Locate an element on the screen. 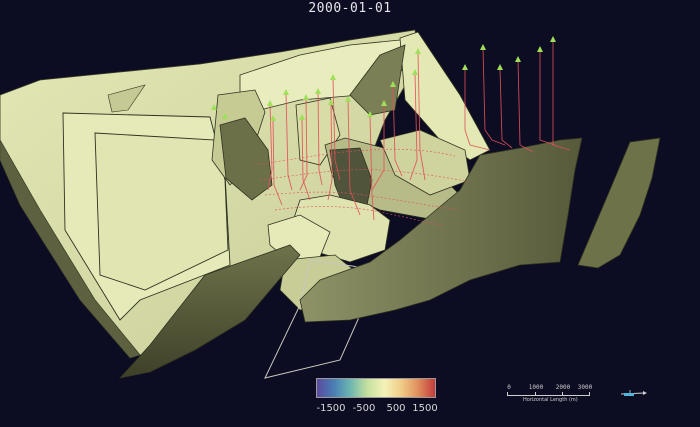 The width and height of the screenshot is (700, 427). colorbar-tick-3: 500 is located at coordinates (396, 408).